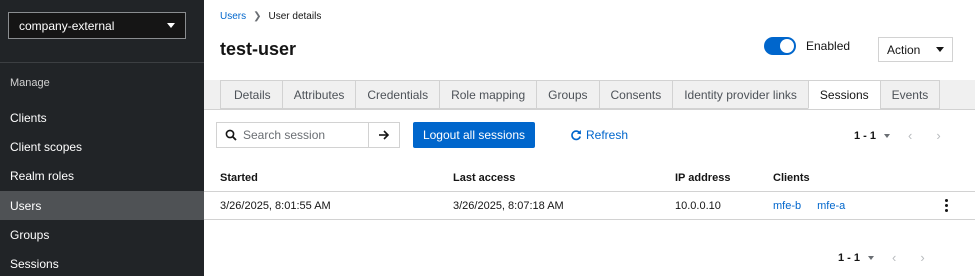 This screenshot has width=975, height=276. Describe the element at coordinates (102, 117) in the screenshot. I see `sidebar-item-clients: Clients` at that location.